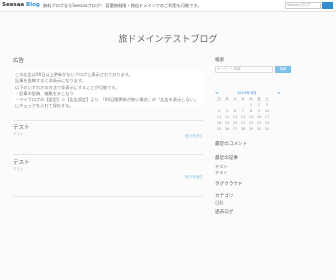  Describe the element at coordinates (259, 129) in the screenshot. I see `day: 30` at that location.